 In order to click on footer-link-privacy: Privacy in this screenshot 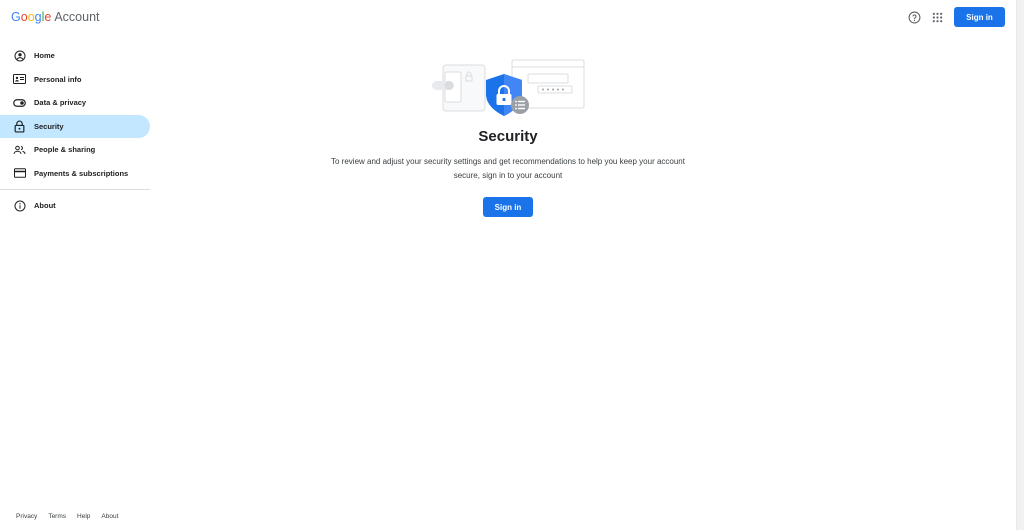, I will do `click(26, 516)`.